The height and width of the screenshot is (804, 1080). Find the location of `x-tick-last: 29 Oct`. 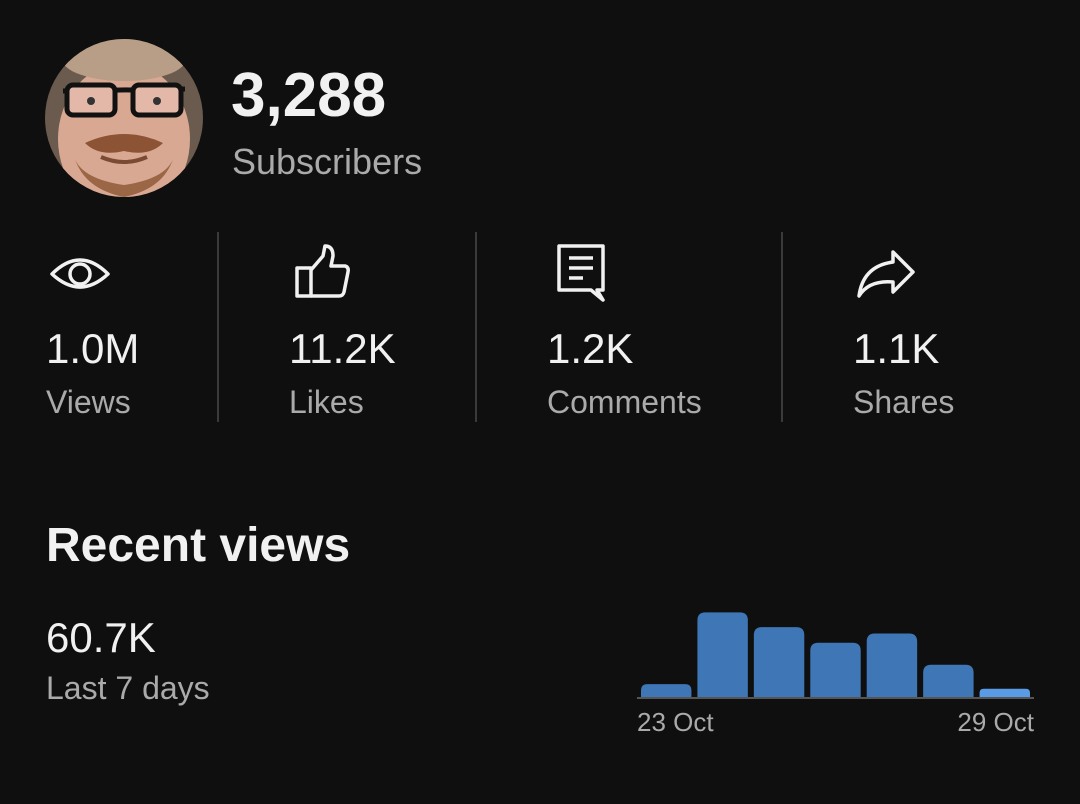

x-tick-last: 29 Oct is located at coordinates (995, 722).